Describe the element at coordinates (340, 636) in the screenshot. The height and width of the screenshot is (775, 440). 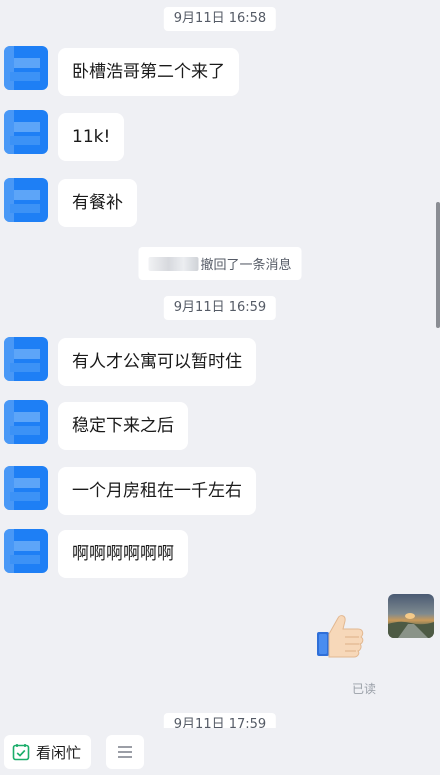
I see `thumbs-up-icon` at that location.